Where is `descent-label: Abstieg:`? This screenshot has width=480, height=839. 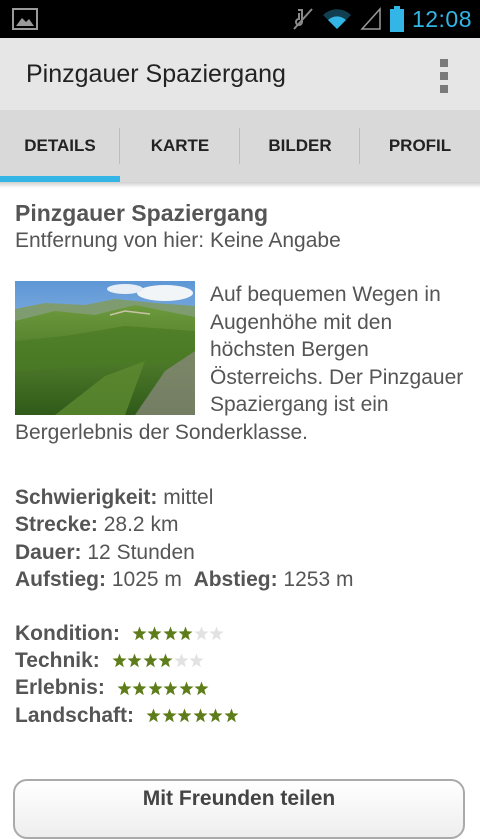 descent-label: Abstieg: is located at coordinates (235, 579).